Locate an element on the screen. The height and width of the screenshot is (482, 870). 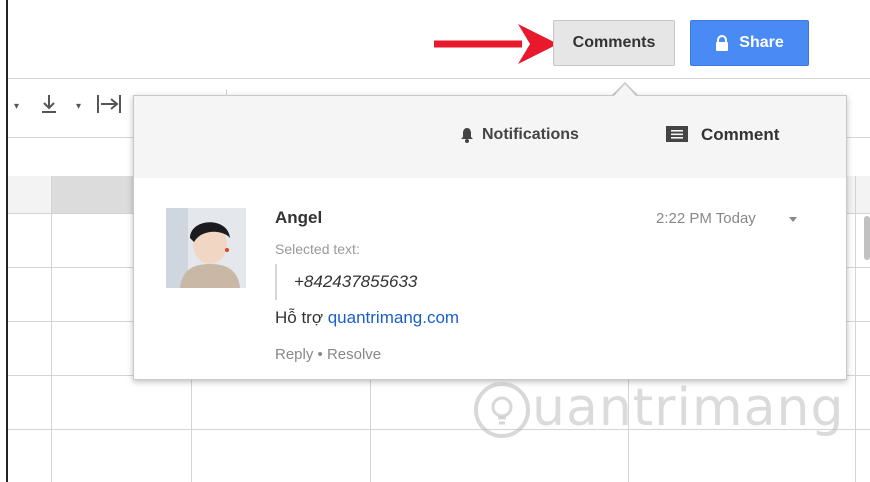
popup-pointer-inner is located at coordinates (625, 90).